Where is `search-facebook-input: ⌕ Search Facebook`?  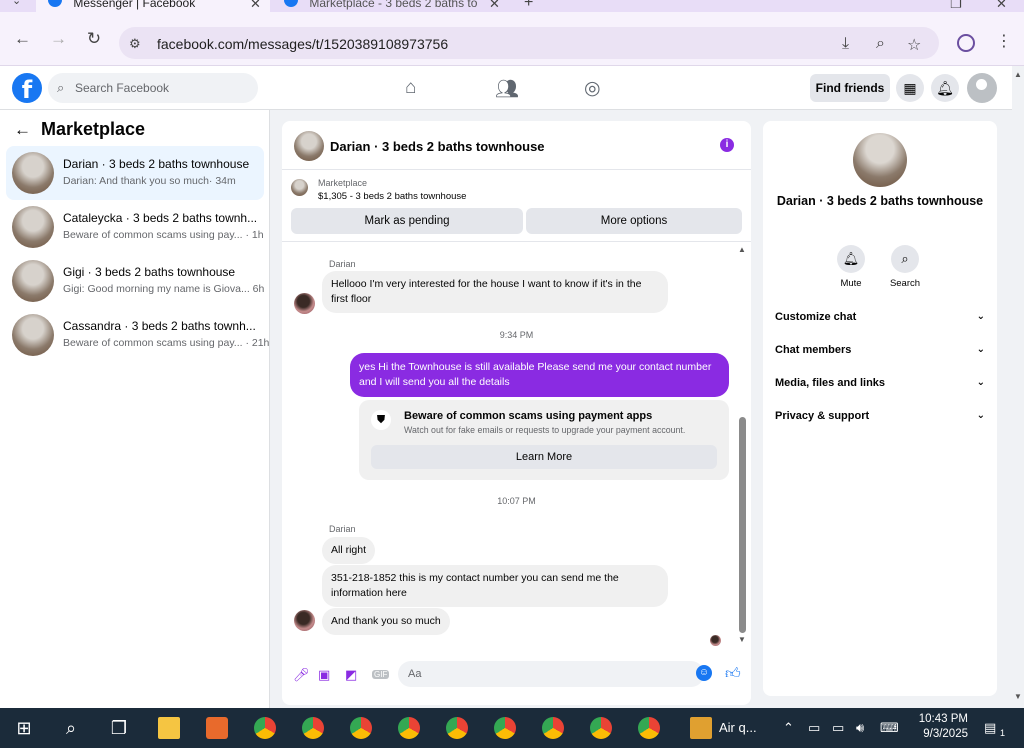 search-facebook-input: ⌕ Search Facebook is located at coordinates (153, 88).